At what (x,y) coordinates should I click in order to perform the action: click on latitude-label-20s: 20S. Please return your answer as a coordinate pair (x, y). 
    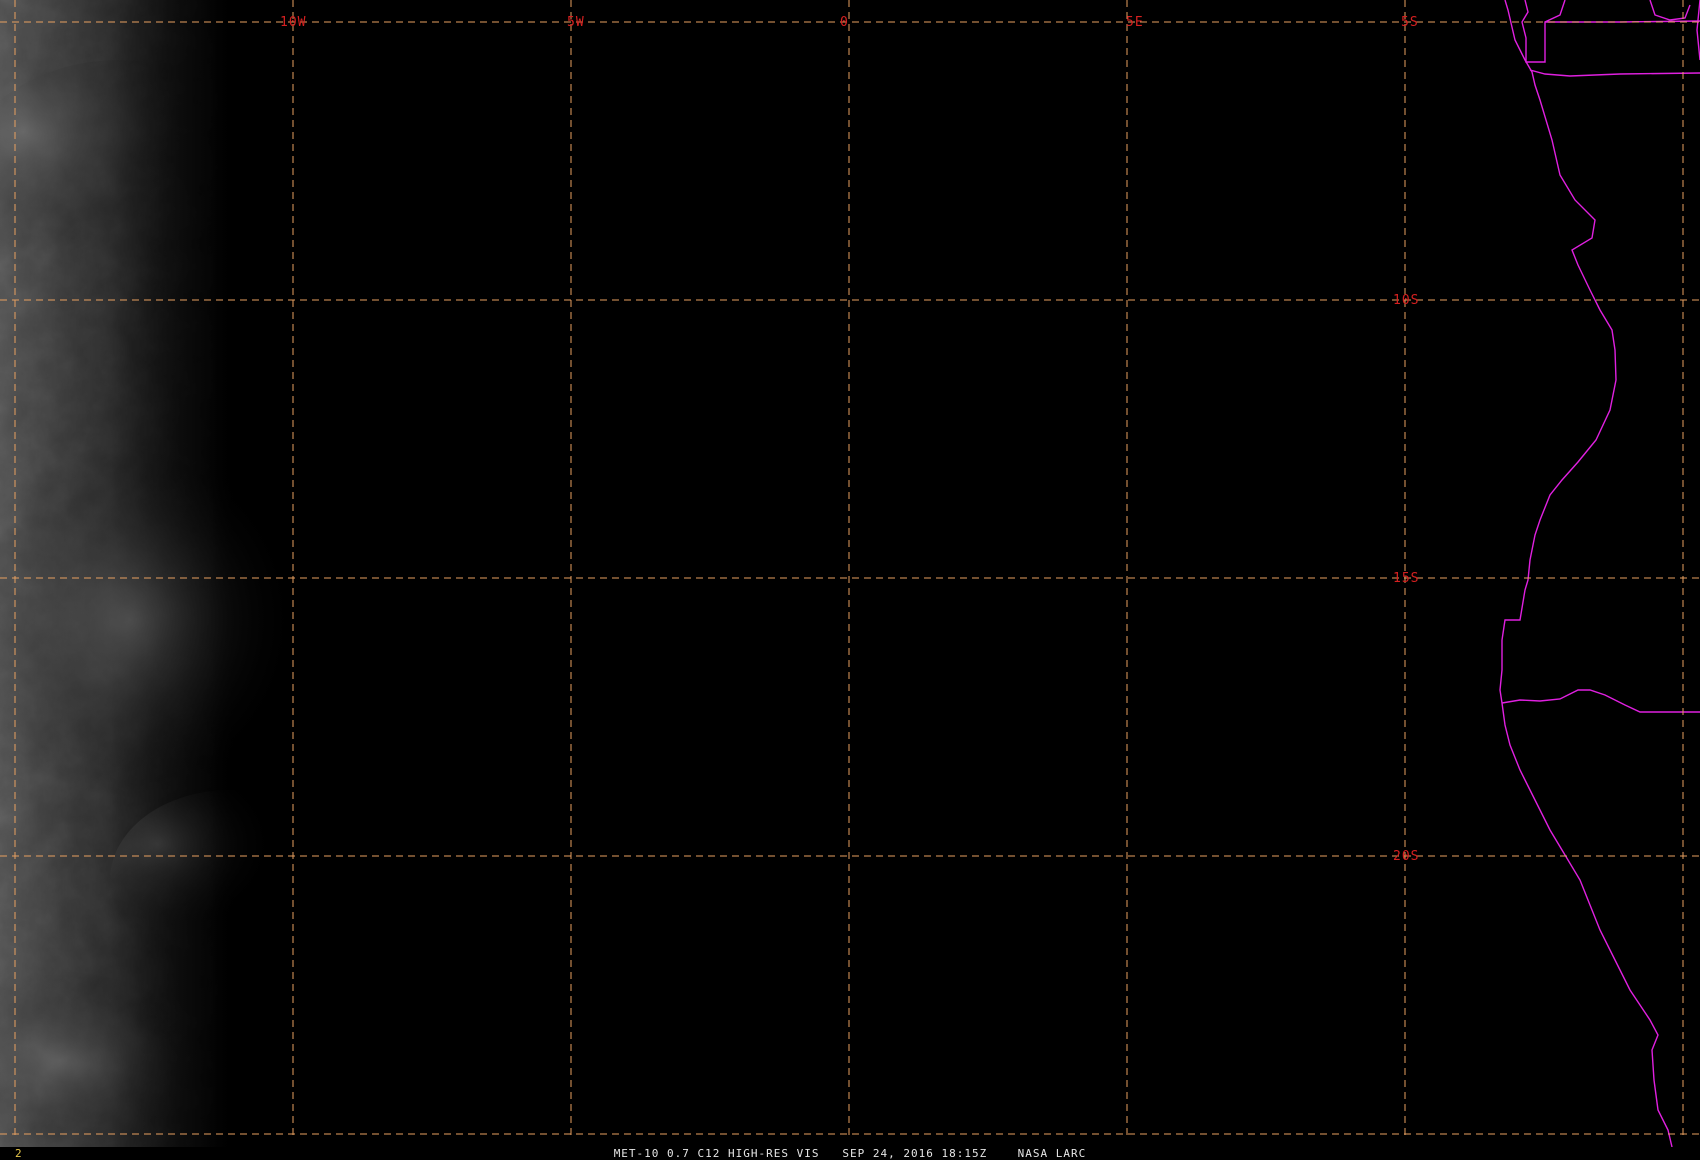
    Looking at the image, I should click on (1406, 856).